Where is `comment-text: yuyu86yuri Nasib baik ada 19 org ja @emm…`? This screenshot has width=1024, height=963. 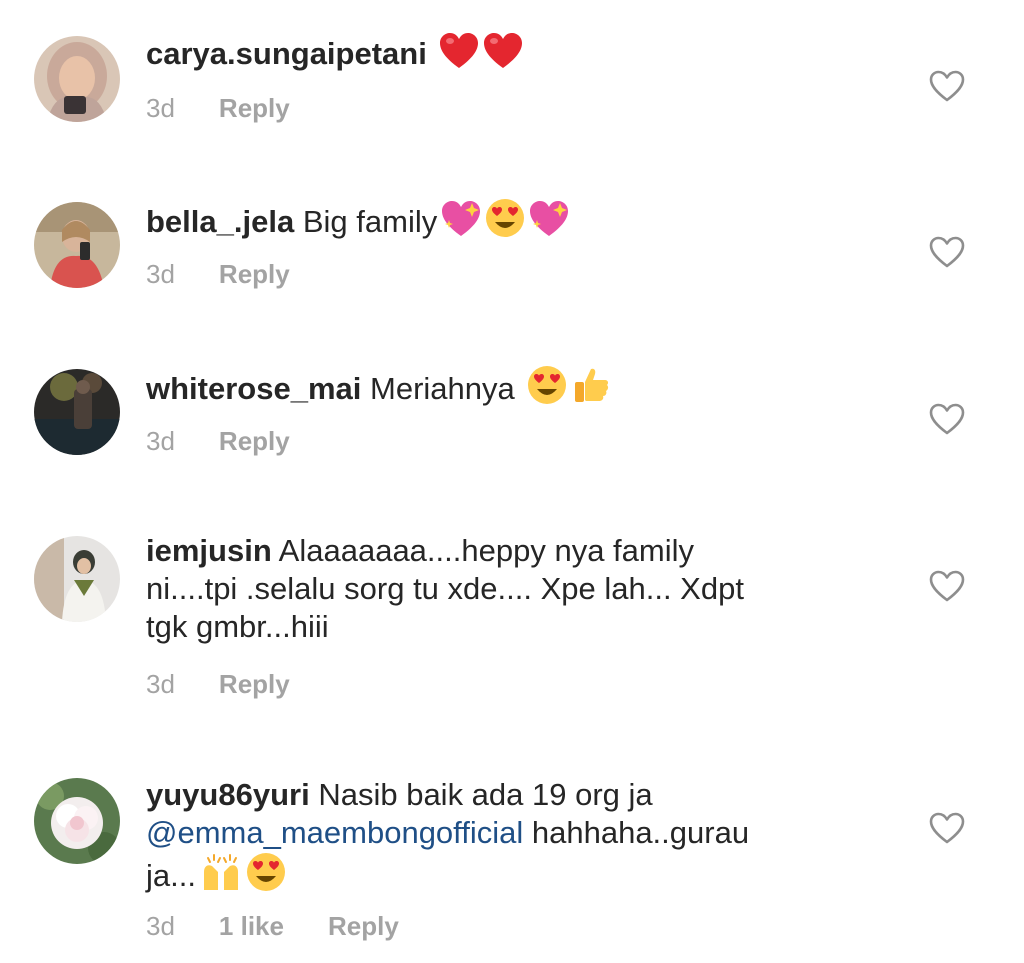
comment-text: yuyu86yuri Nasib baik ada 19 org ja @emm… is located at coordinates (491, 838).